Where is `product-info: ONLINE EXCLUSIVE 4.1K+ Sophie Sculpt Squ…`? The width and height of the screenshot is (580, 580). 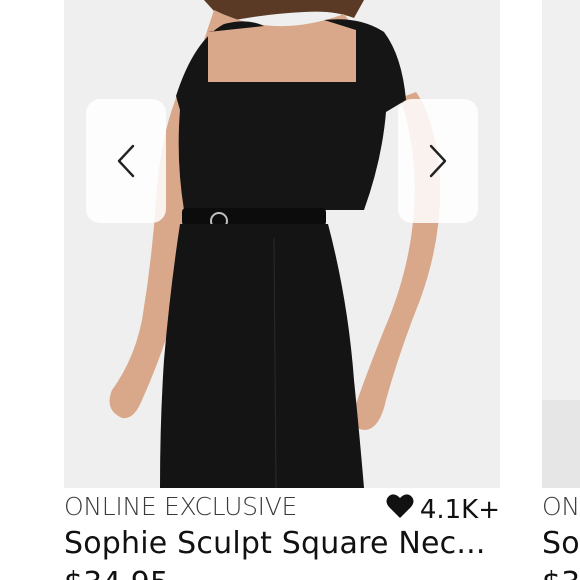 product-info: ONLINE EXCLUSIVE 4.1K+ Sophie Sculpt Squ… is located at coordinates (282, 534).